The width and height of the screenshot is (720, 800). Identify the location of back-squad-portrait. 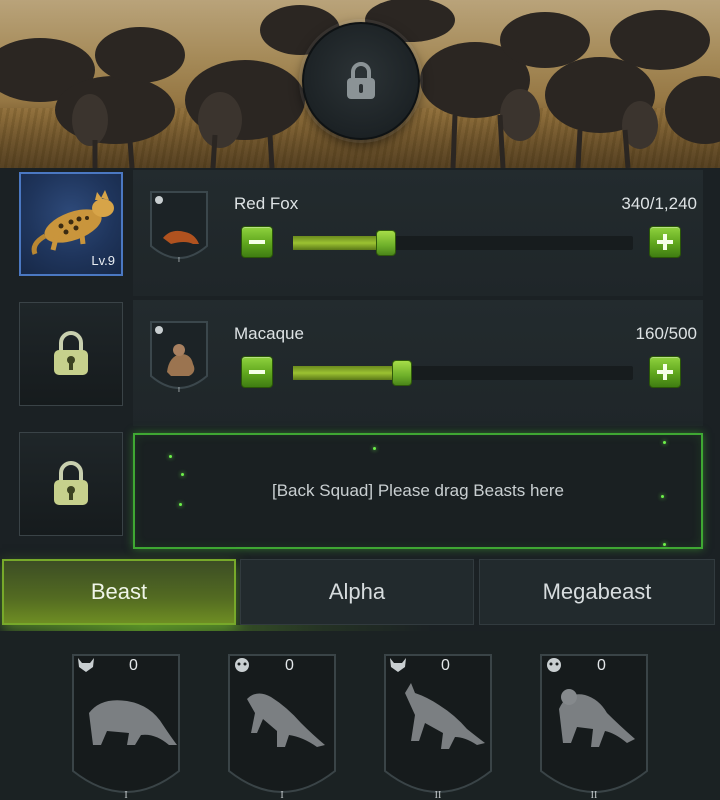
(71, 484).